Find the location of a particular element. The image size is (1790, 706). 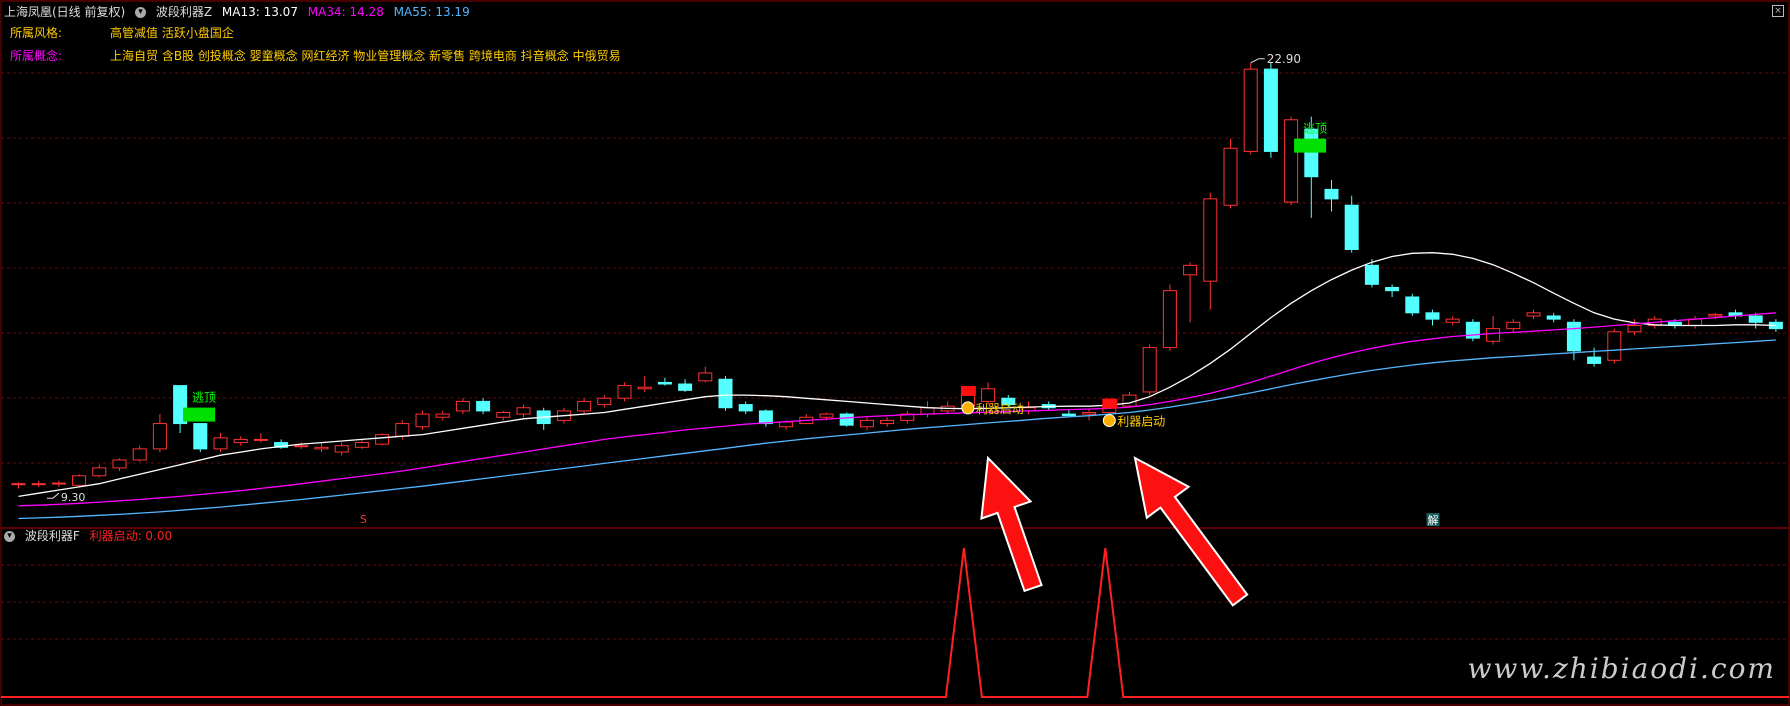

watermark: www.zhibiaodi.com is located at coordinates (1621, 668).